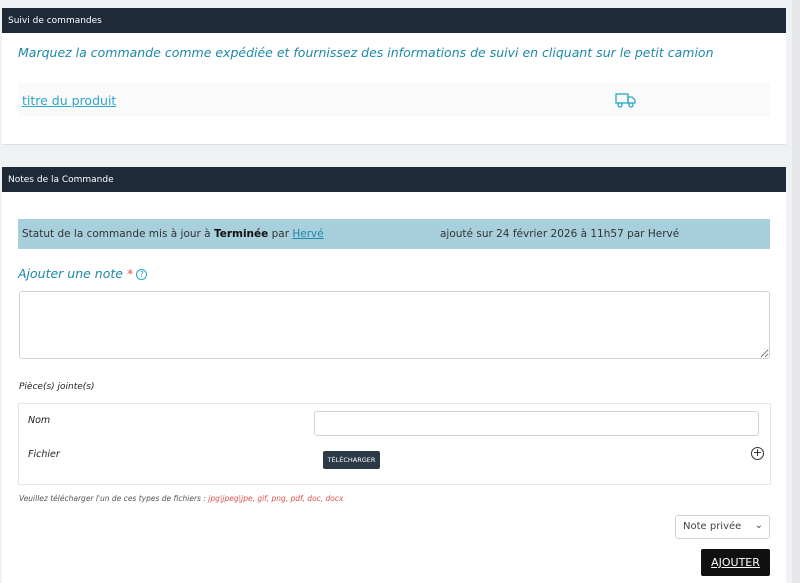 The height and width of the screenshot is (583, 800). Describe the element at coordinates (712, 526) in the screenshot. I see `note-type-value: Note privée` at that location.